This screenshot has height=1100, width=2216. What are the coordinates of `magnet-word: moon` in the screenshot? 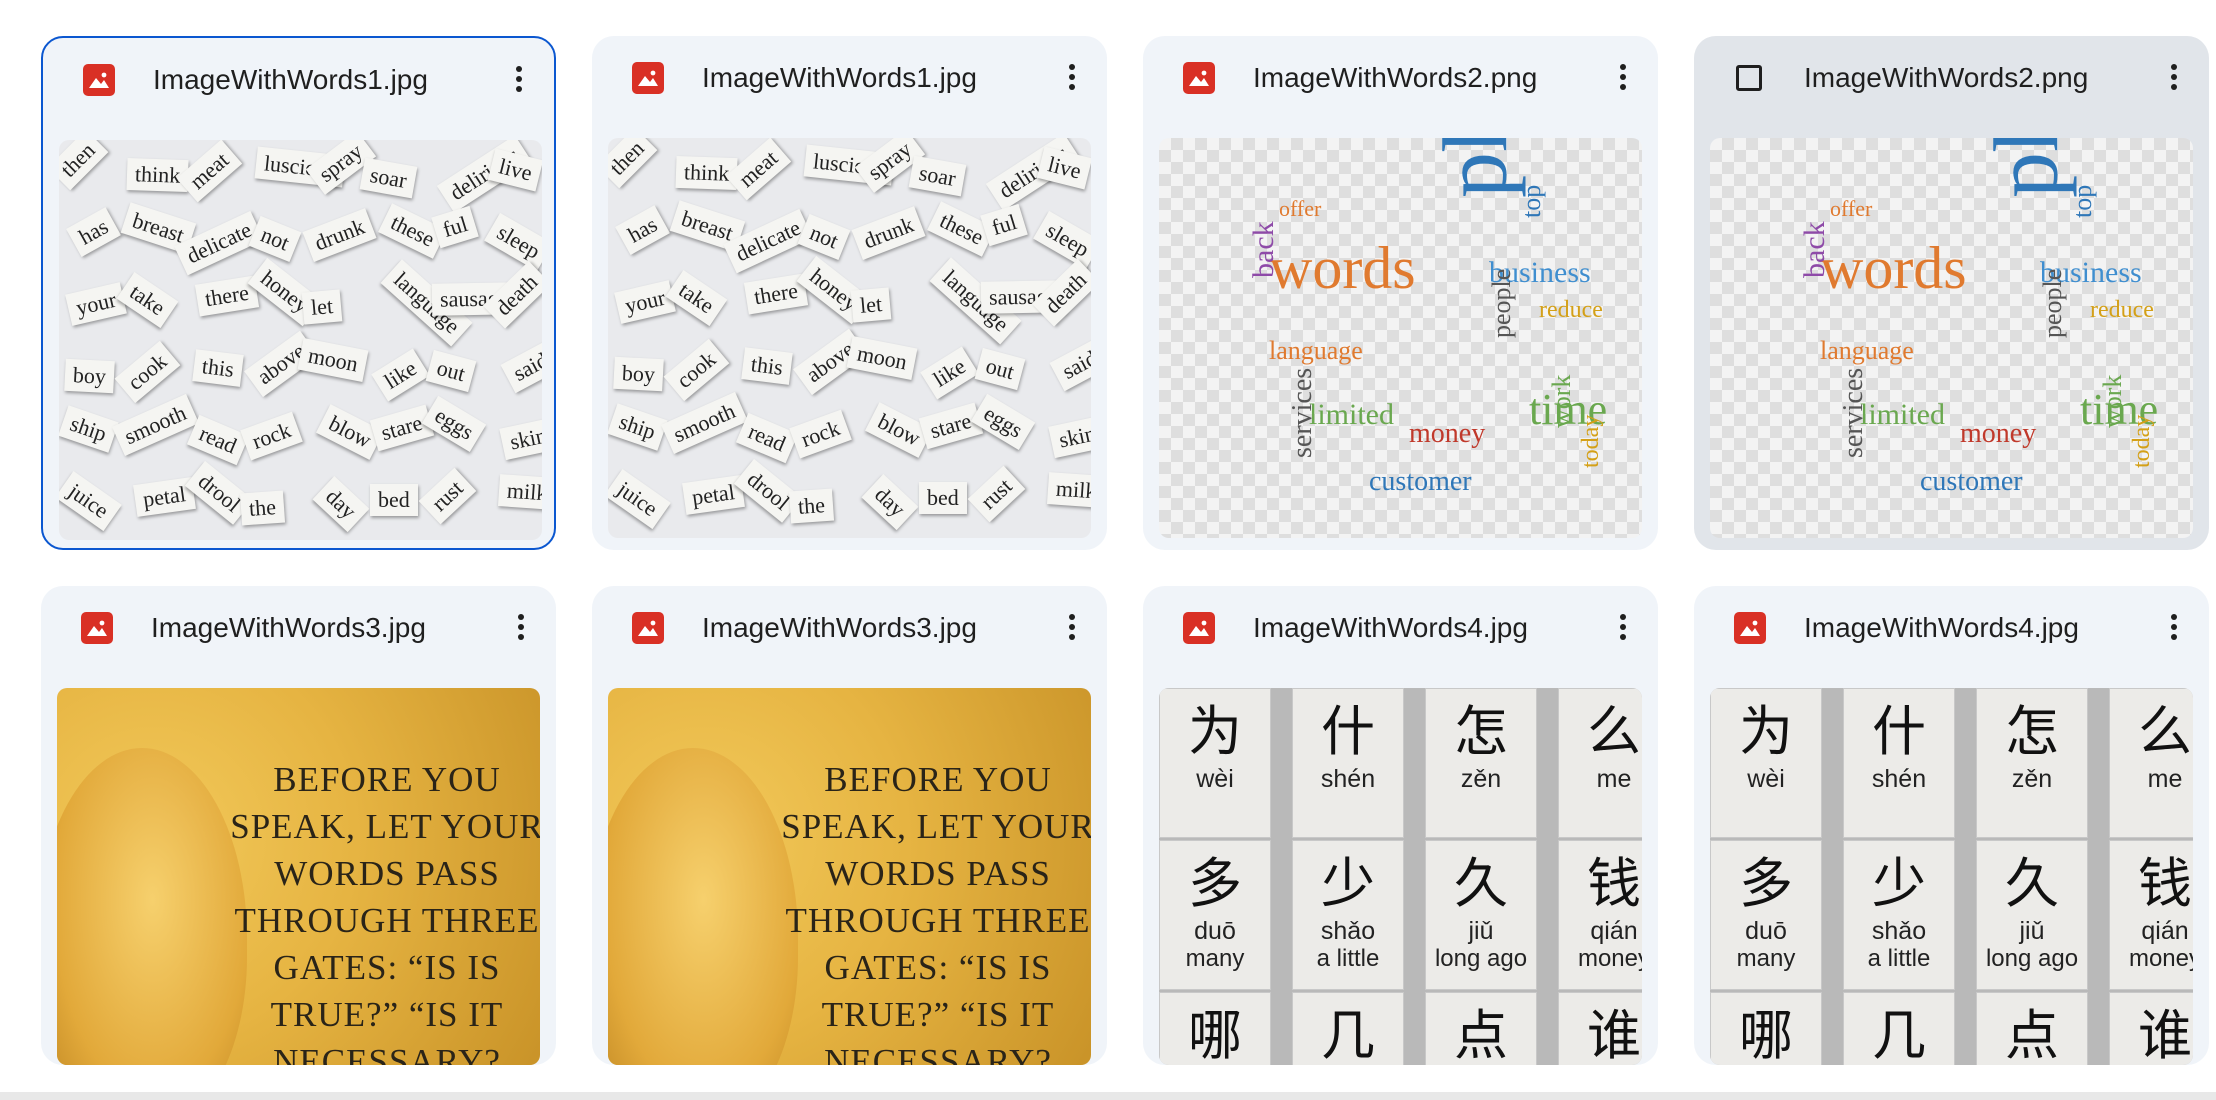 It's located at (333, 360).